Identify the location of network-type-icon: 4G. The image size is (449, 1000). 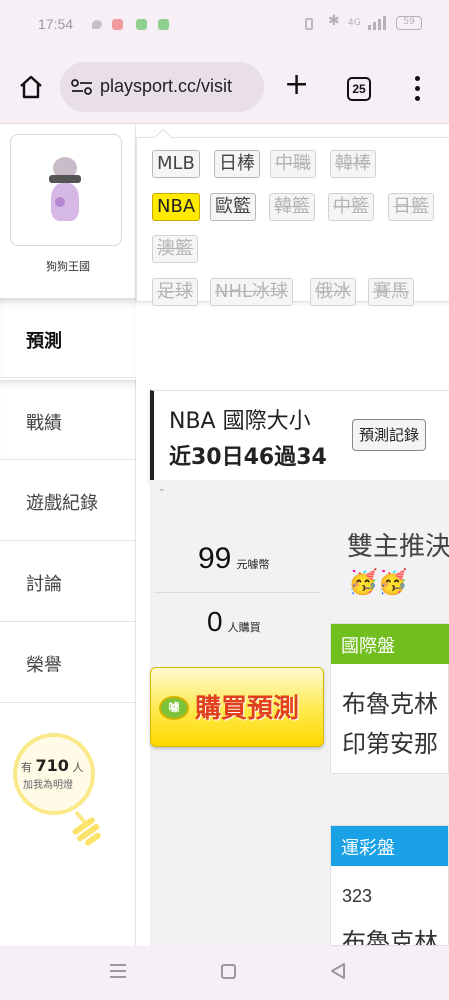
(354, 23).